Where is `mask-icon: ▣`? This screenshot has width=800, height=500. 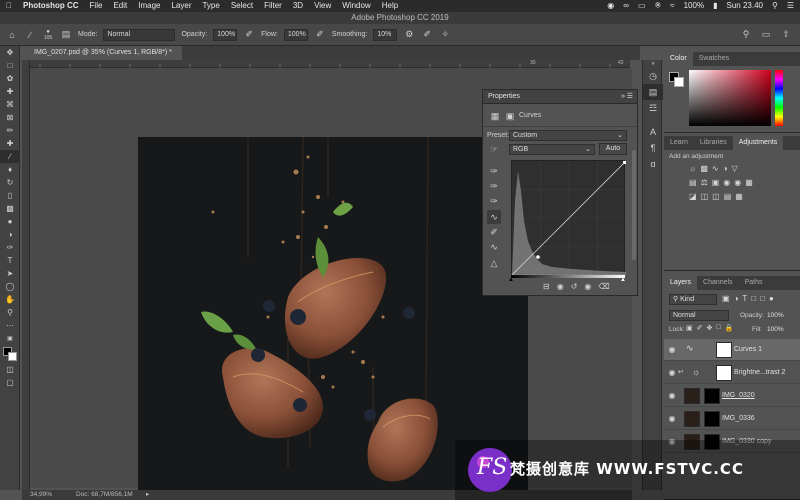 mask-icon: ▣ is located at coordinates (510, 116).